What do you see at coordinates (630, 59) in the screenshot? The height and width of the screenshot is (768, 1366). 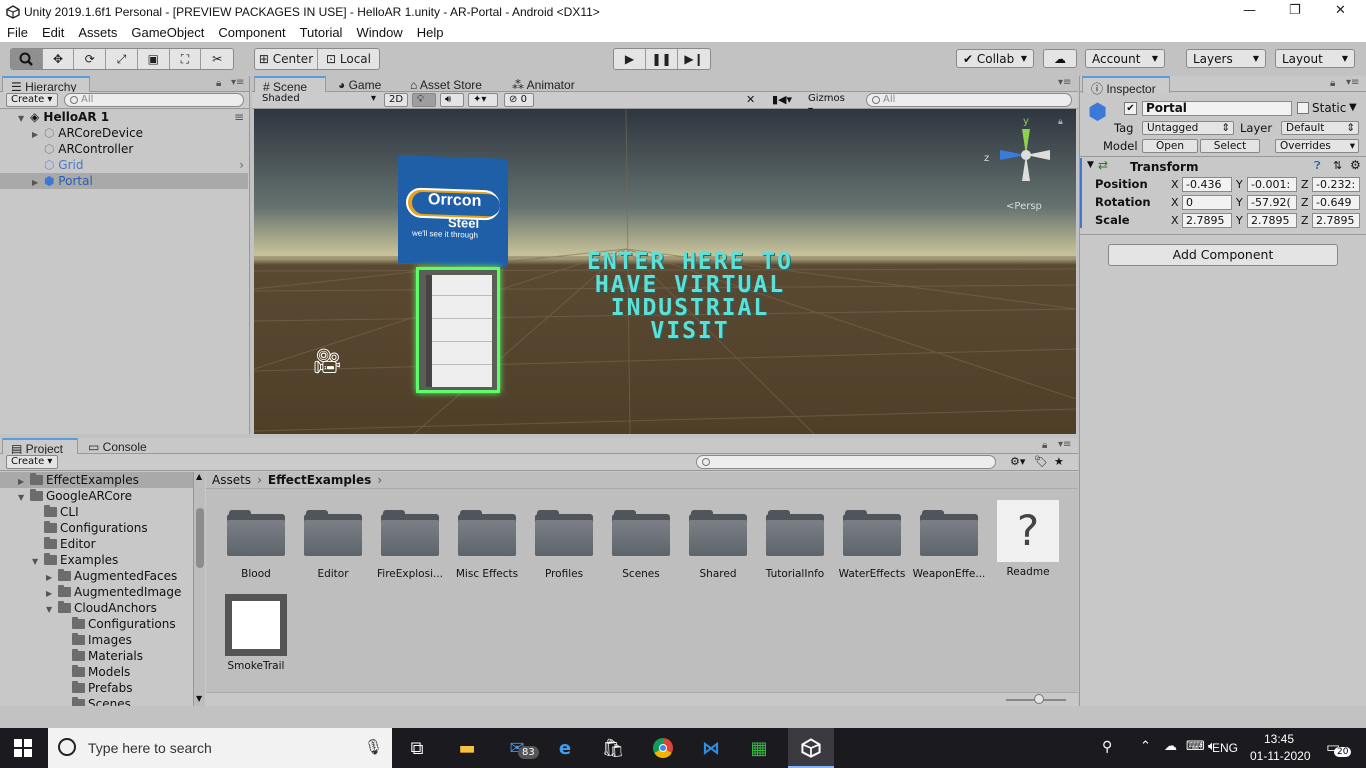 I see `play-icon: ▶` at bounding box center [630, 59].